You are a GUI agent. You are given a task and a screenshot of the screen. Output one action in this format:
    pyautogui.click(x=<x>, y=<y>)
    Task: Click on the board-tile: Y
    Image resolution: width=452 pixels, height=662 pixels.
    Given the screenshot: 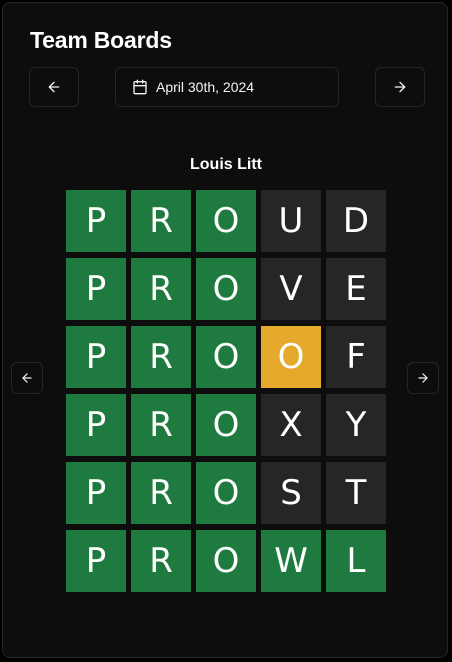 What is the action you would take?
    pyautogui.click(x=356, y=425)
    